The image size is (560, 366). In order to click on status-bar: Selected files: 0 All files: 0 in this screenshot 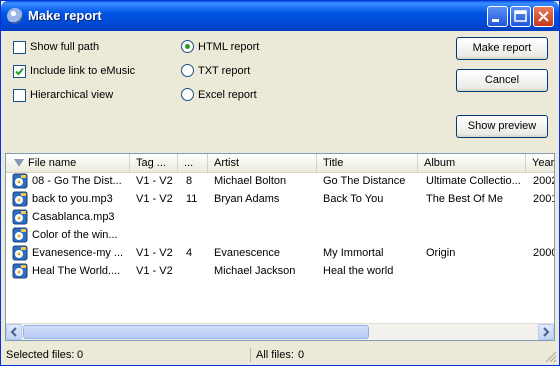, I will do `click(280, 355)`.